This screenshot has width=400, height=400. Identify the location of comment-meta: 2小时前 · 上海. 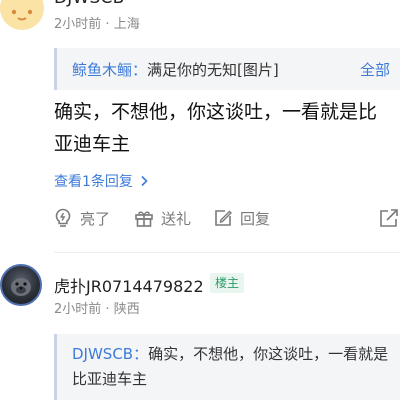
(97, 22).